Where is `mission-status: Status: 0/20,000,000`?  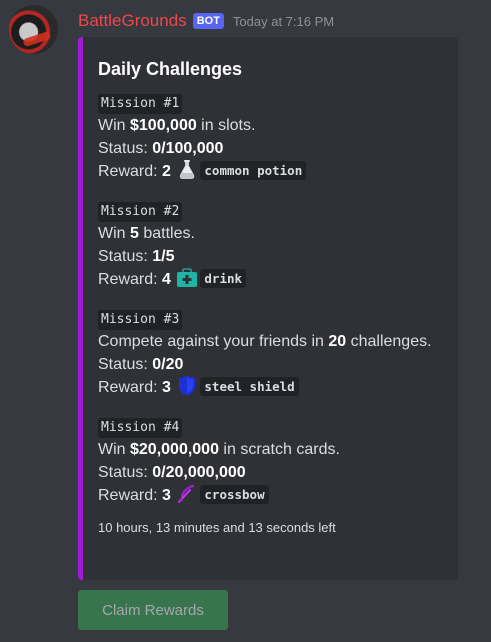 mission-status: Status: 0/20,000,000 is located at coordinates (273, 472).